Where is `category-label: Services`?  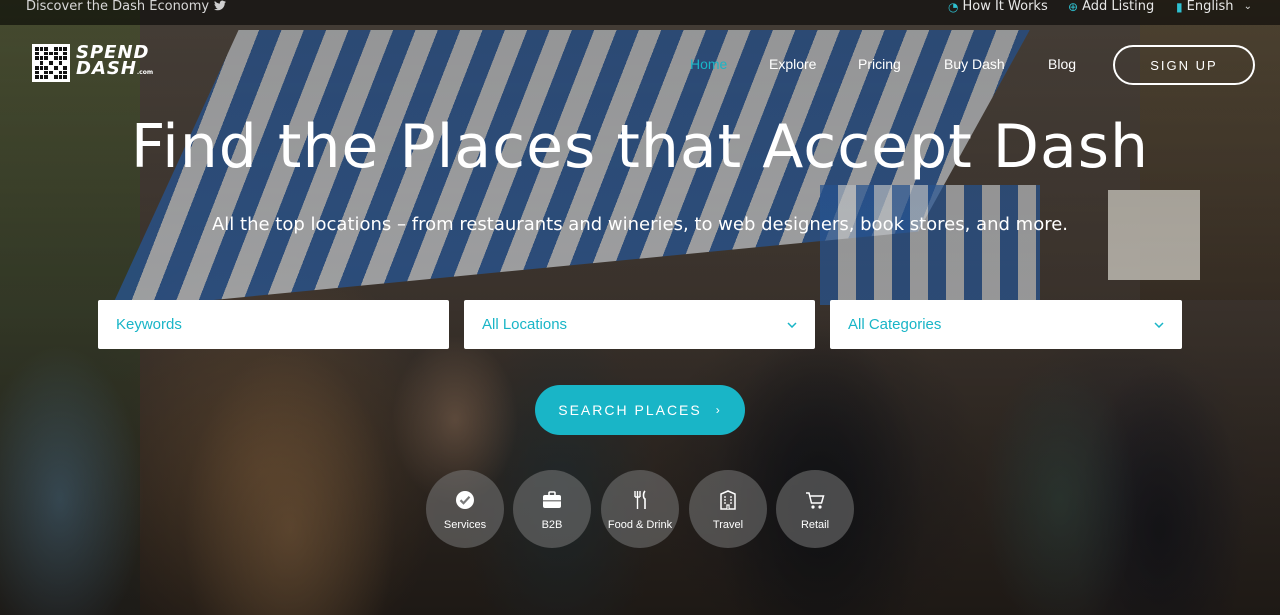
category-label: Services is located at coordinates (465, 524).